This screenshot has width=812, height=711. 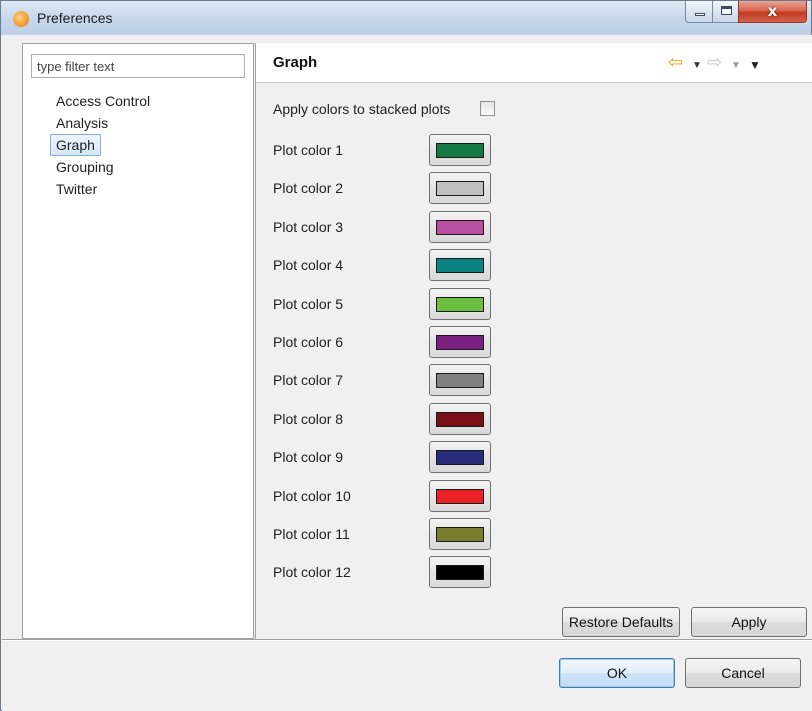 I want to click on tree-item: Grouping, so click(x=103, y=167).